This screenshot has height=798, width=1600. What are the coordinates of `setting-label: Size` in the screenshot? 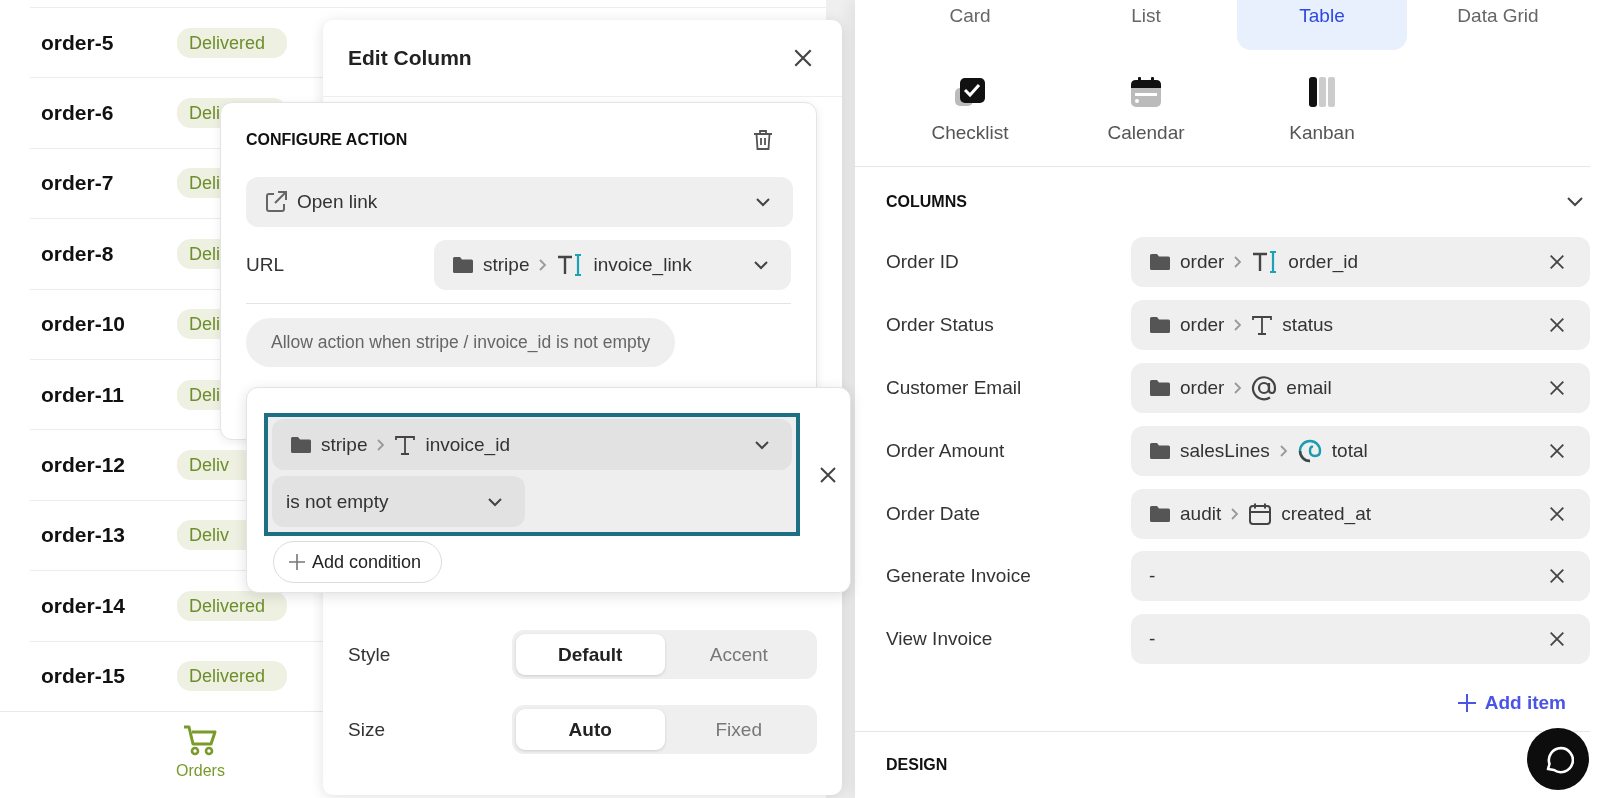 It's located at (366, 729).